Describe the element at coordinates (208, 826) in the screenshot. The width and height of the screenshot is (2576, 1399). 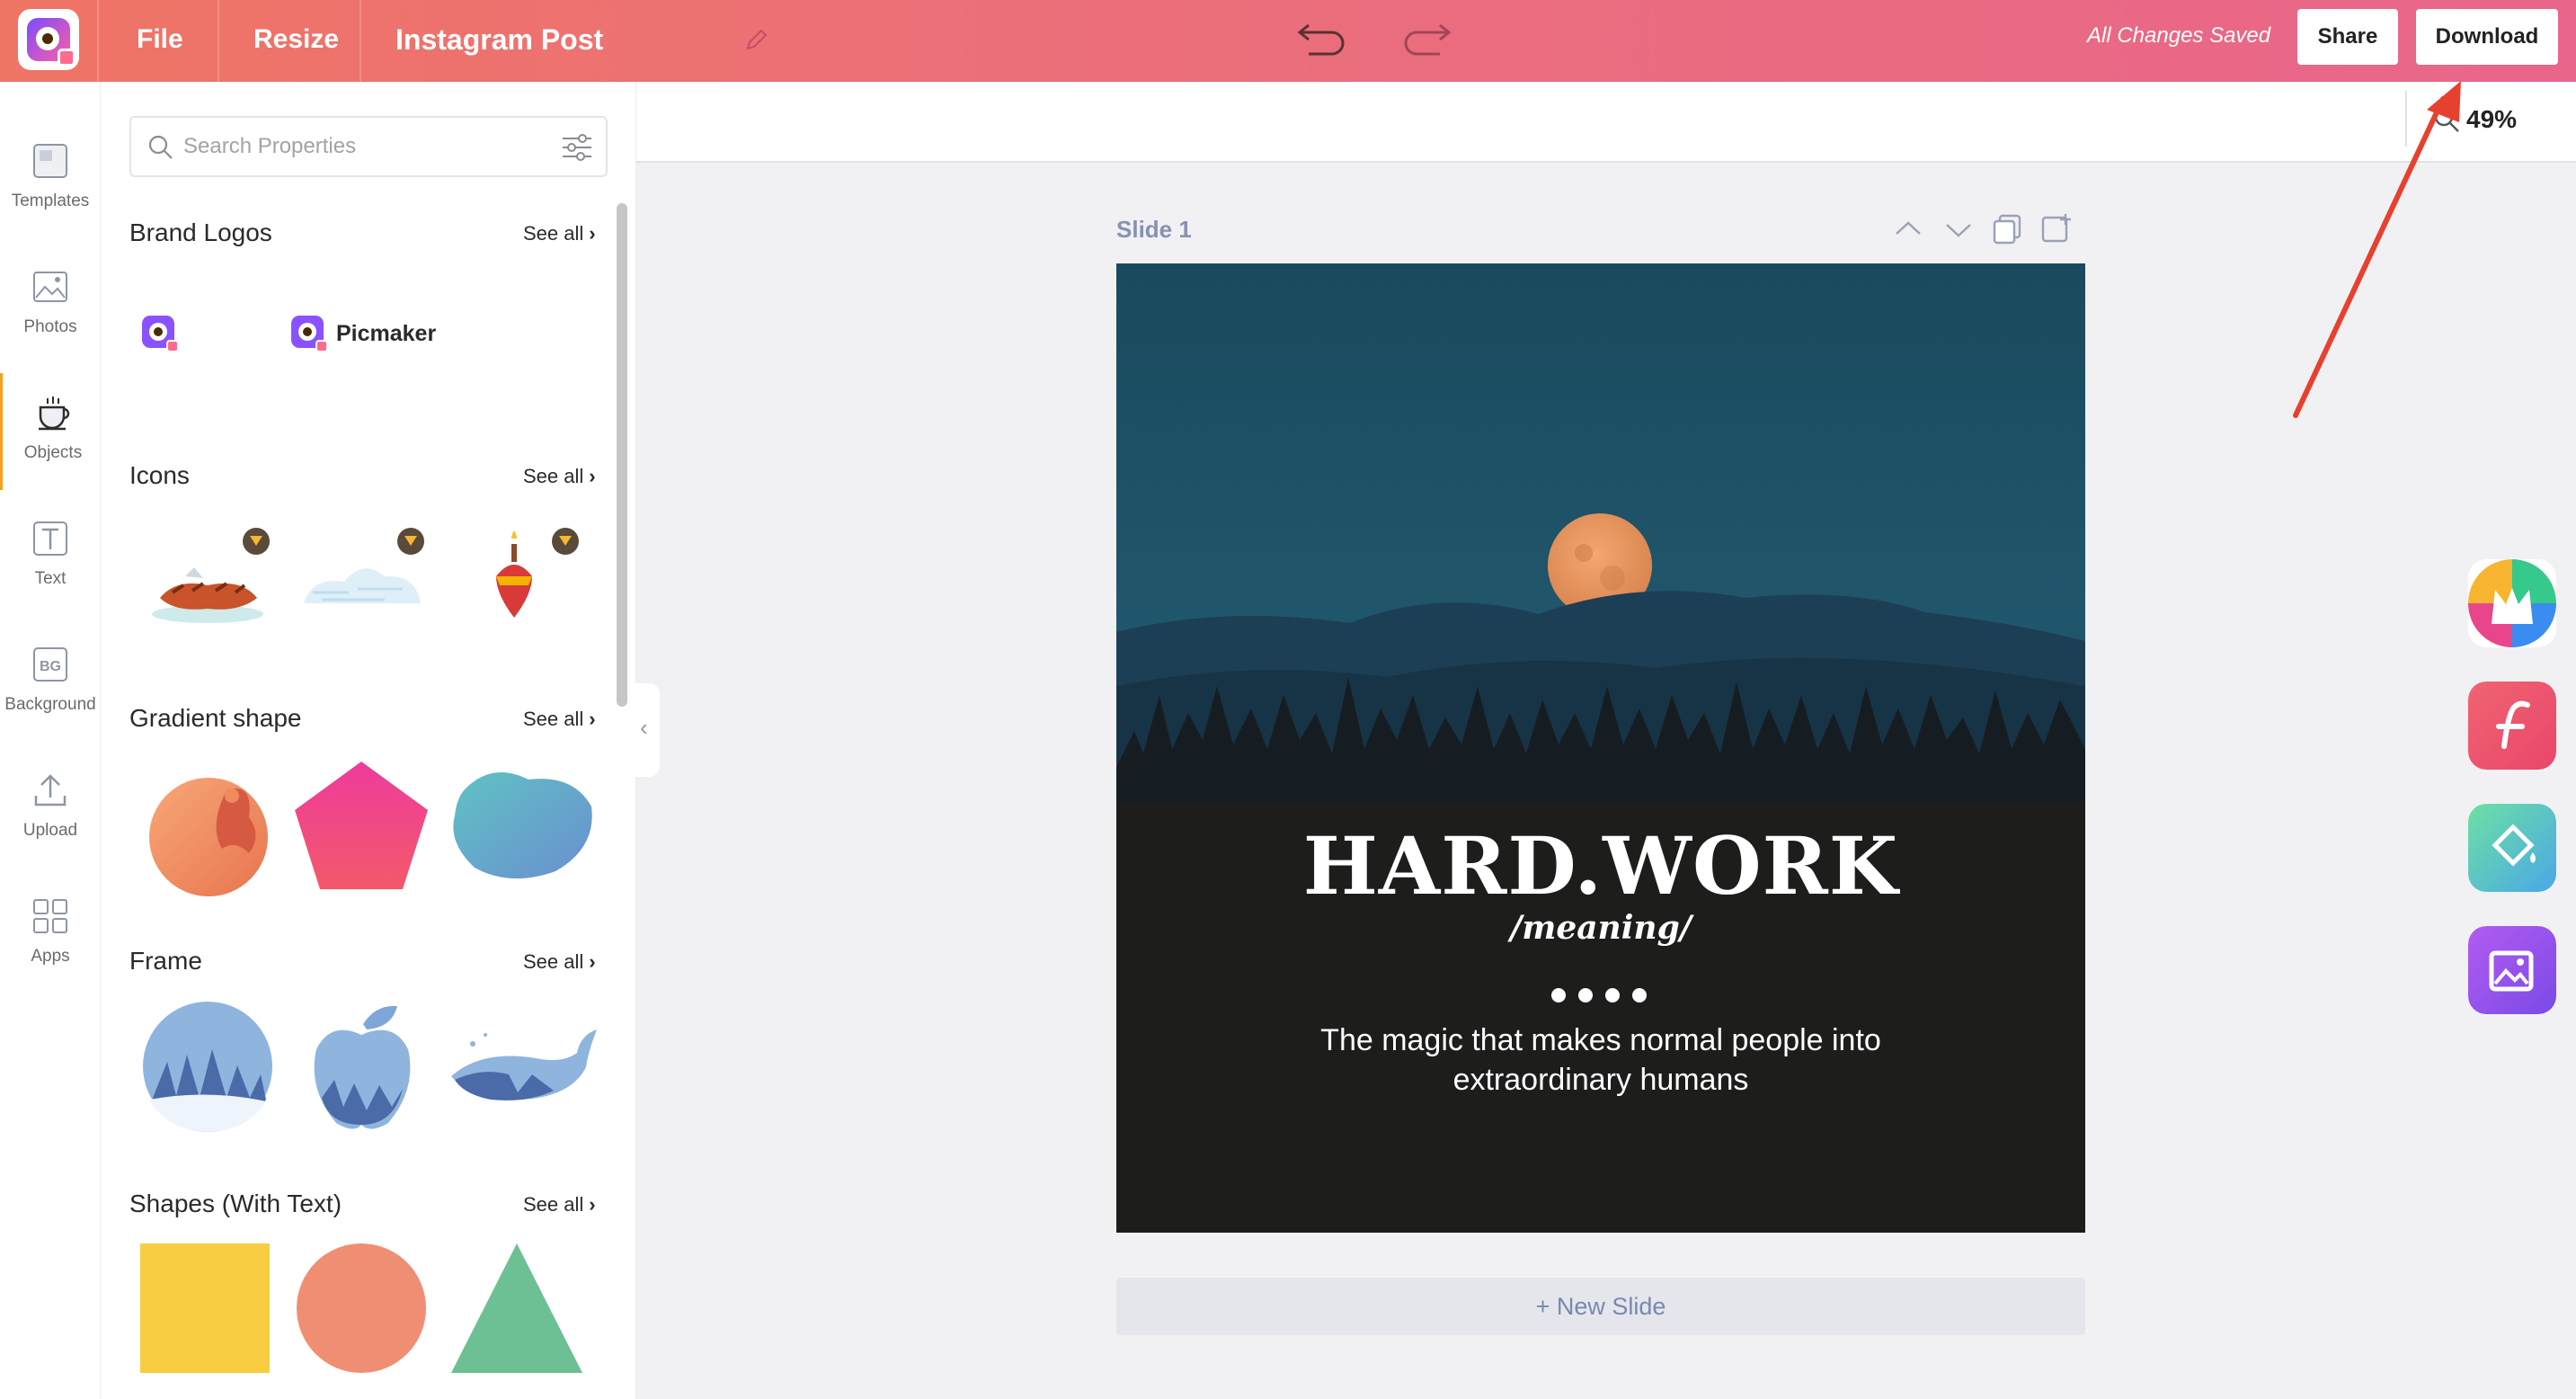
I see `gradient-shape-blob-orange` at that location.